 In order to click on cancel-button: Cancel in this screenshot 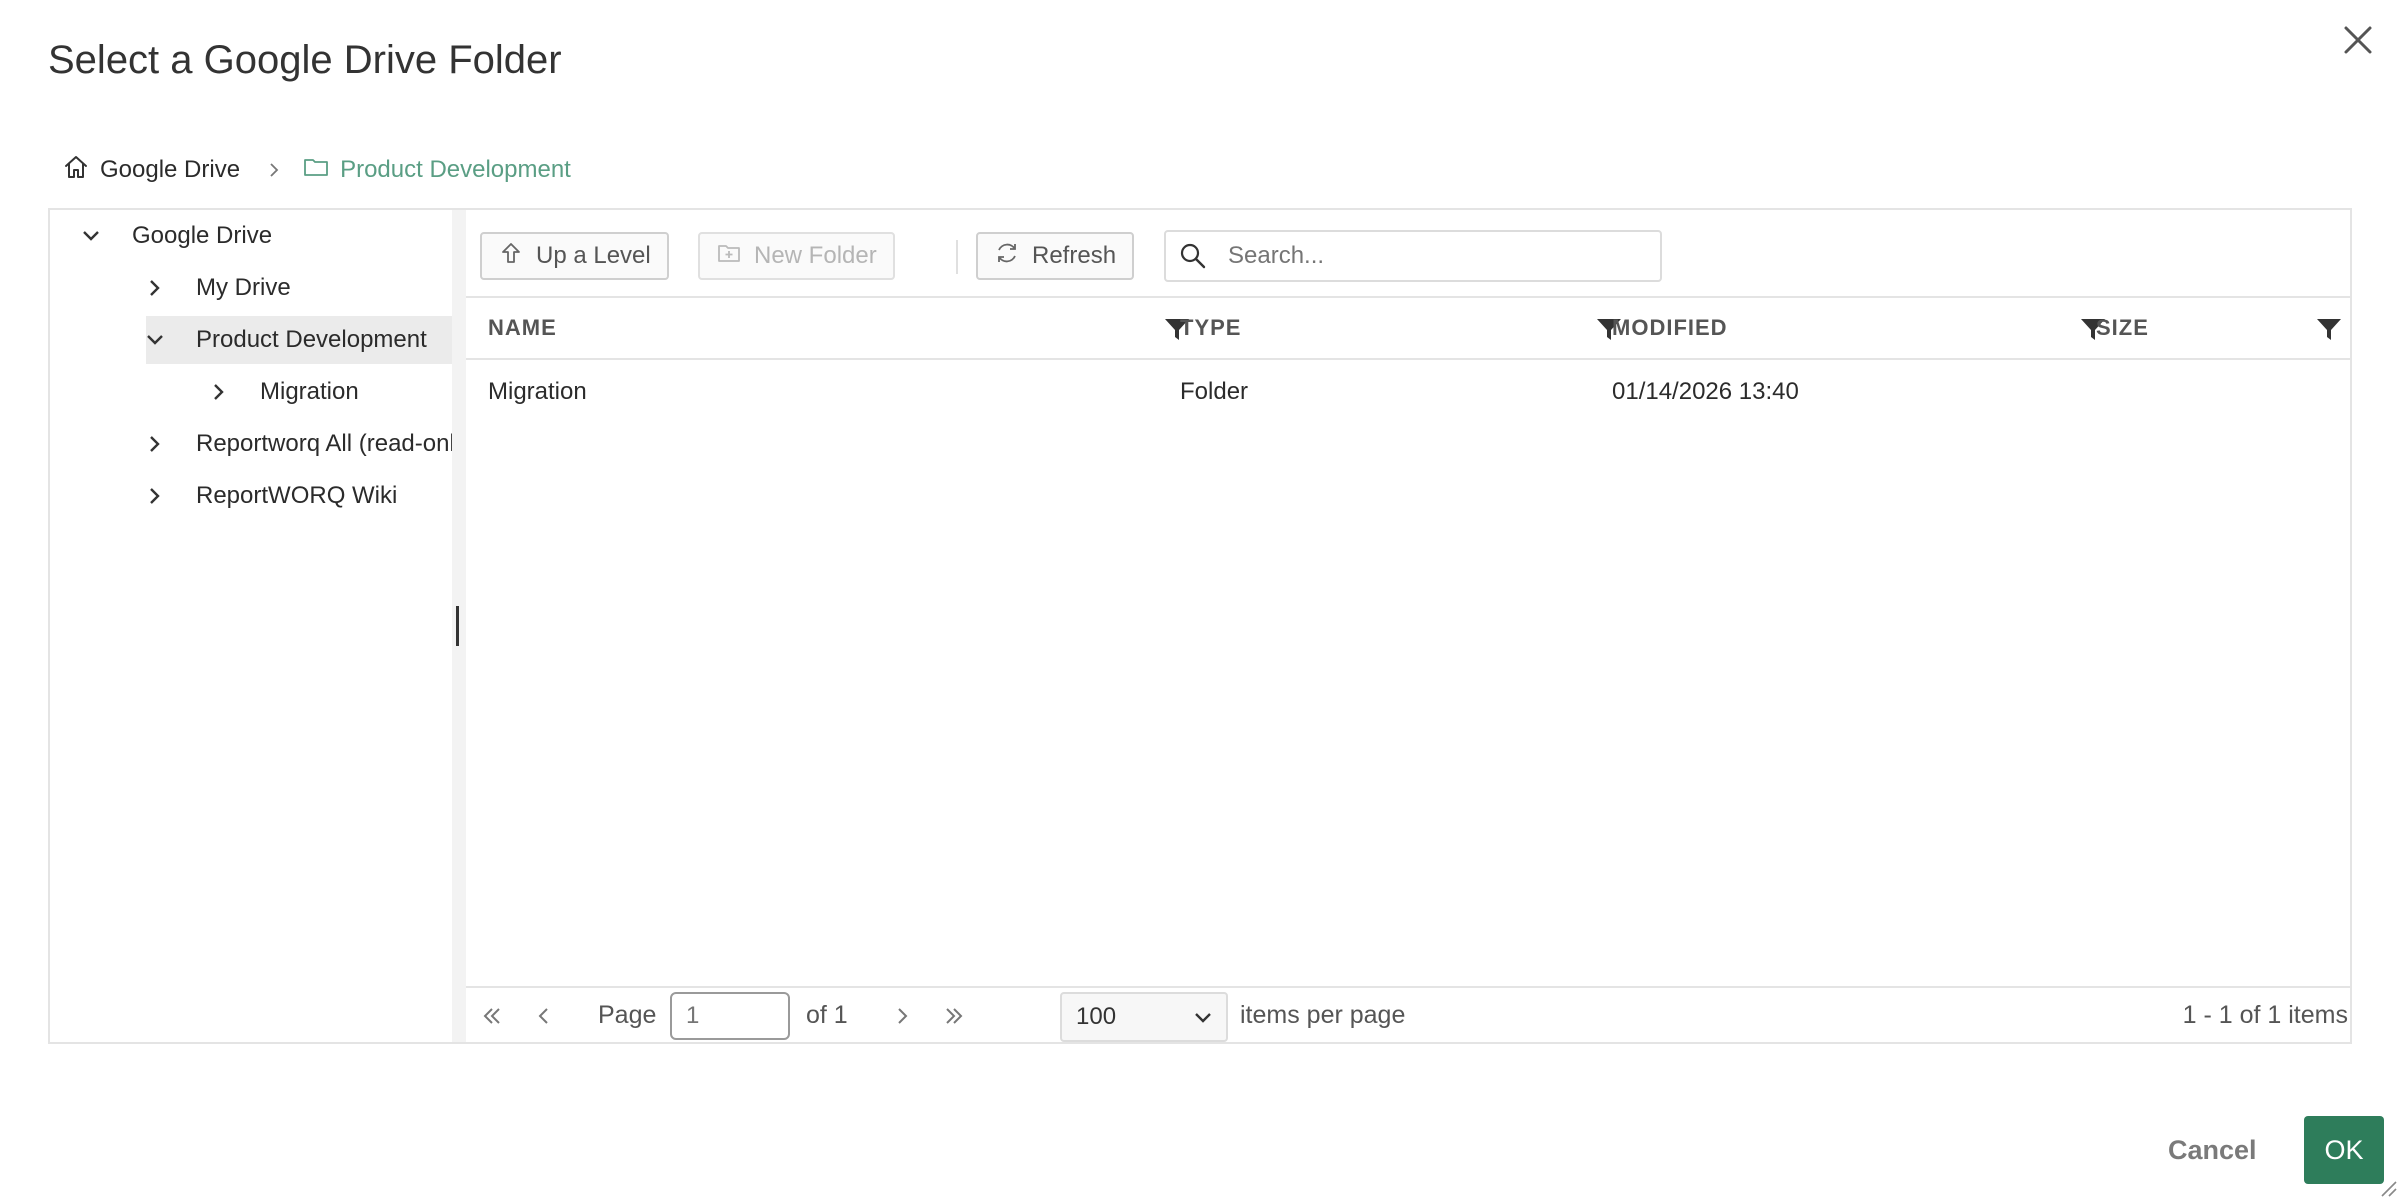, I will do `click(2212, 1150)`.